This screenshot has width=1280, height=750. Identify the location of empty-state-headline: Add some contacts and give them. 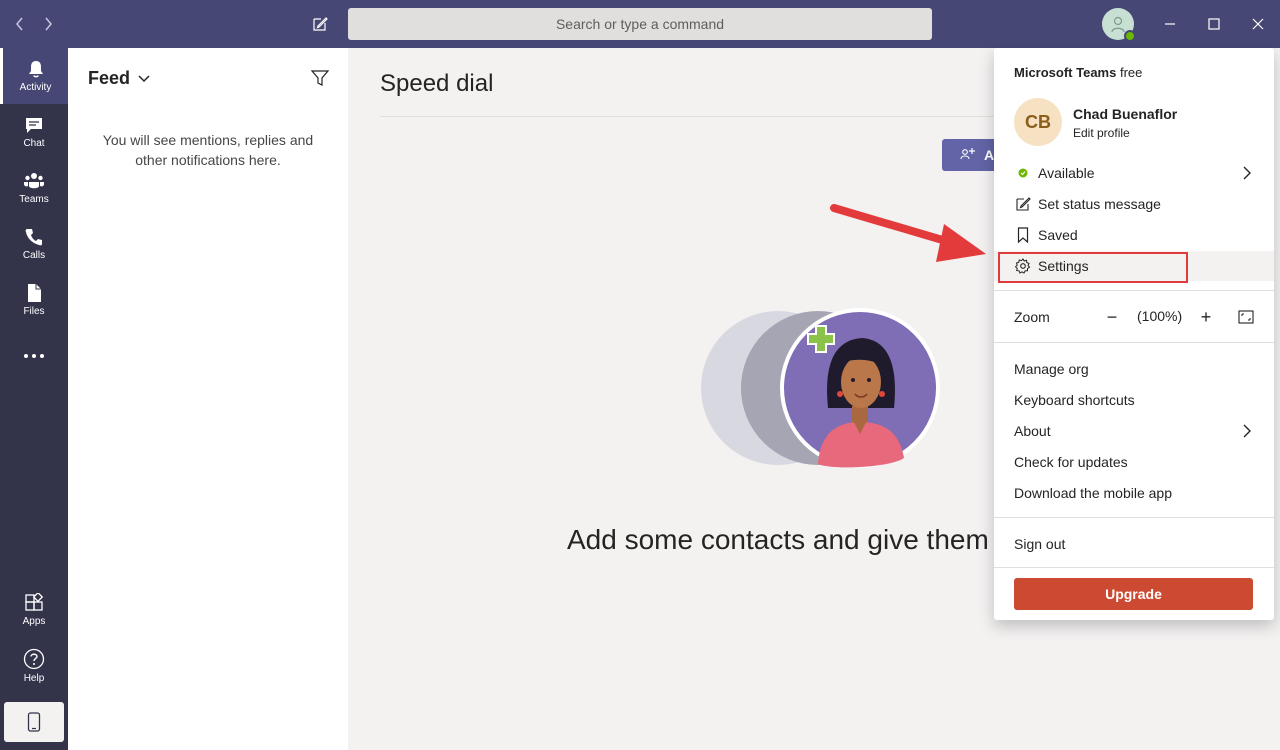
(778, 539).